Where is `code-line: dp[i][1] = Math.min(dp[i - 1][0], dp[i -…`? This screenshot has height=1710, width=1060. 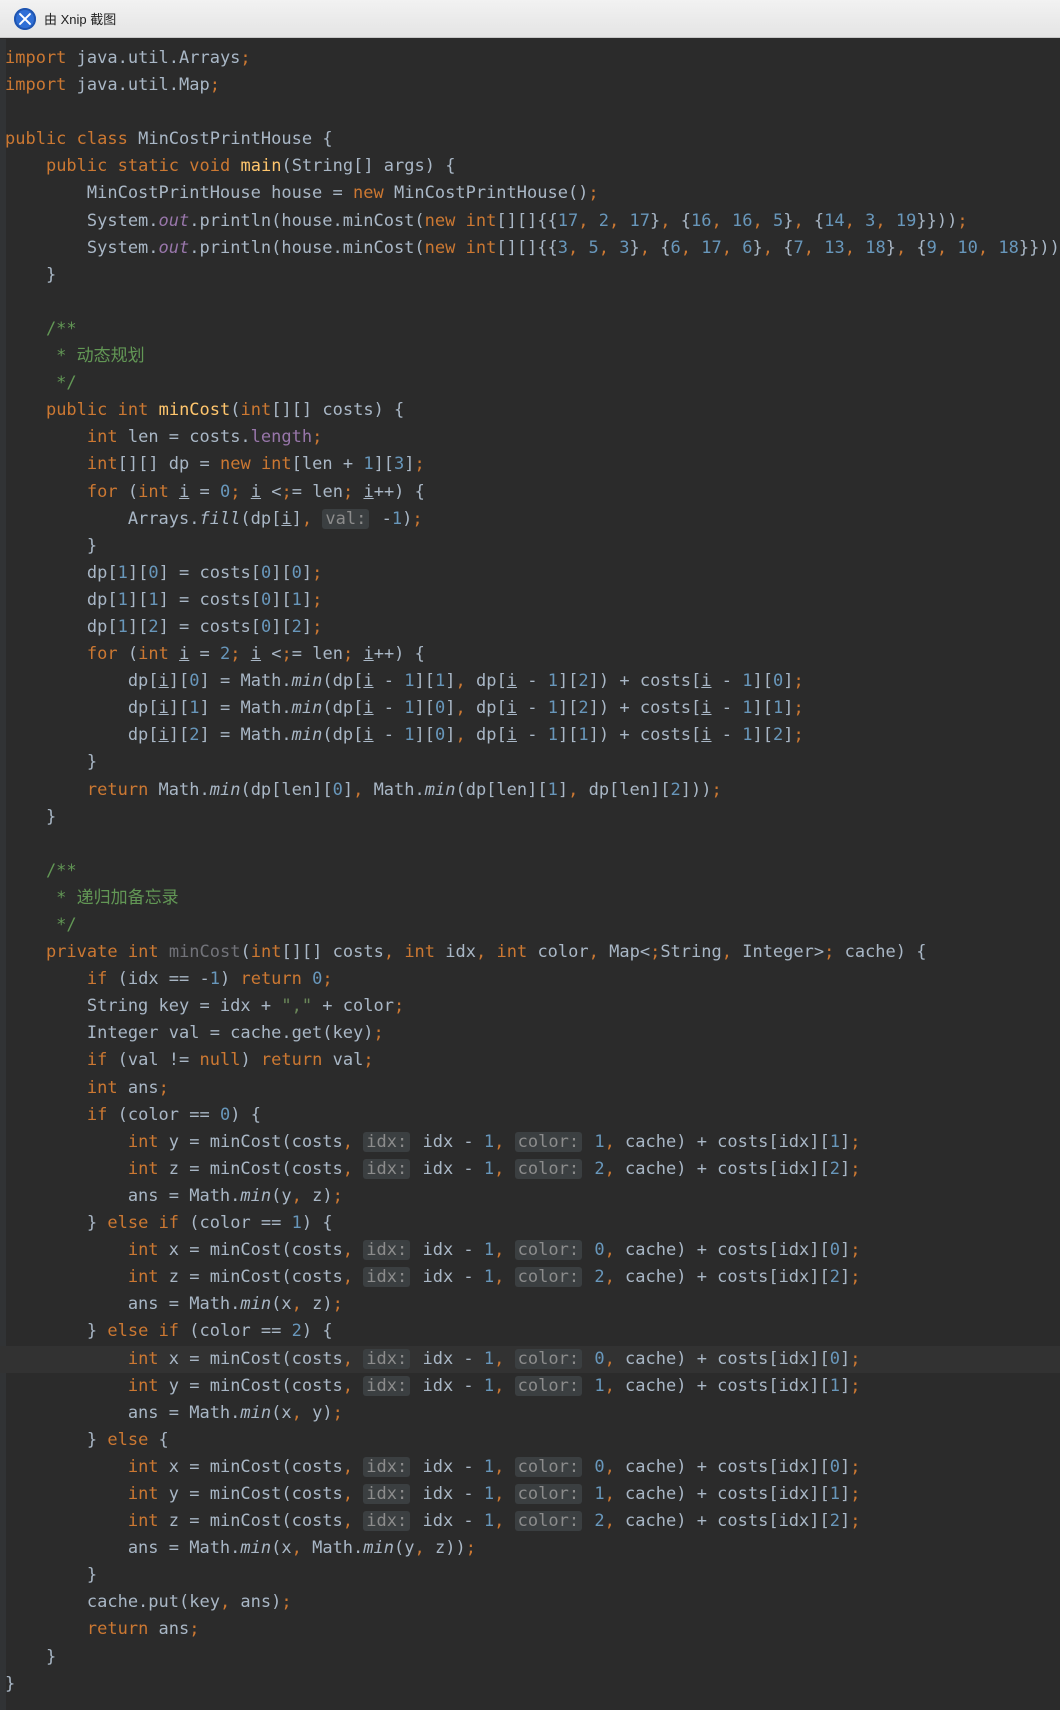
code-line: dp[i][1] = Math.min(dp[i - 1][0], dp[i -… is located at coordinates (530, 708).